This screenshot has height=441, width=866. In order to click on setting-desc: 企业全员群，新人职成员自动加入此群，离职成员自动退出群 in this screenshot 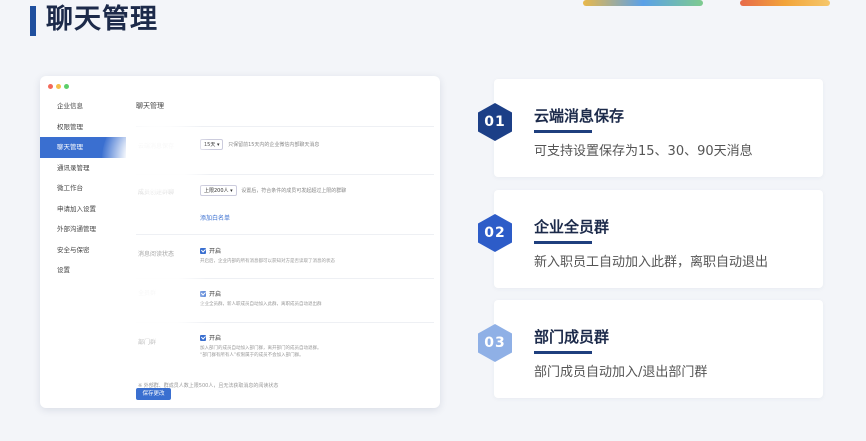, I will do `click(261, 304)`.